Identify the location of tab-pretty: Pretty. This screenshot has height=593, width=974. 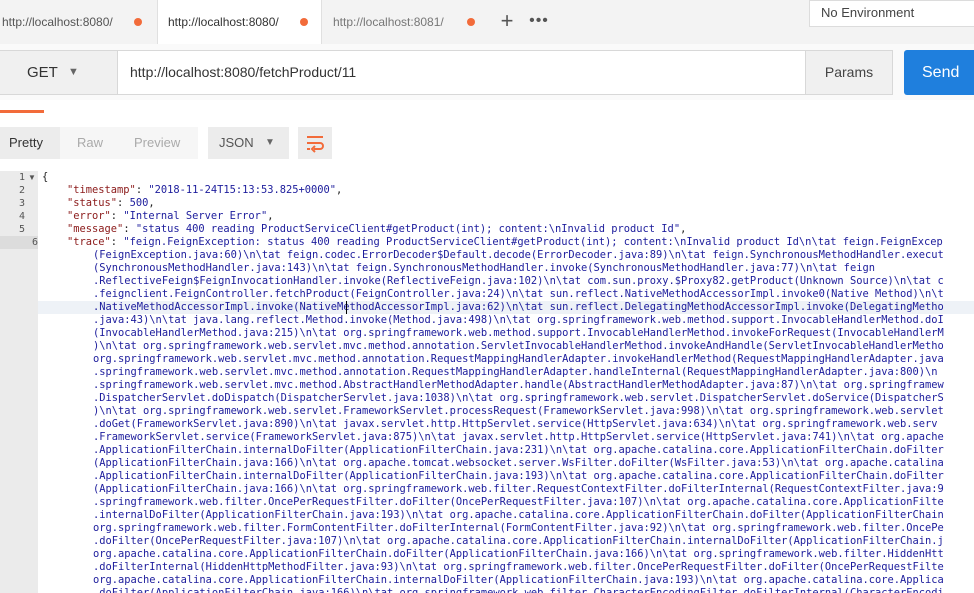
(30, 143).